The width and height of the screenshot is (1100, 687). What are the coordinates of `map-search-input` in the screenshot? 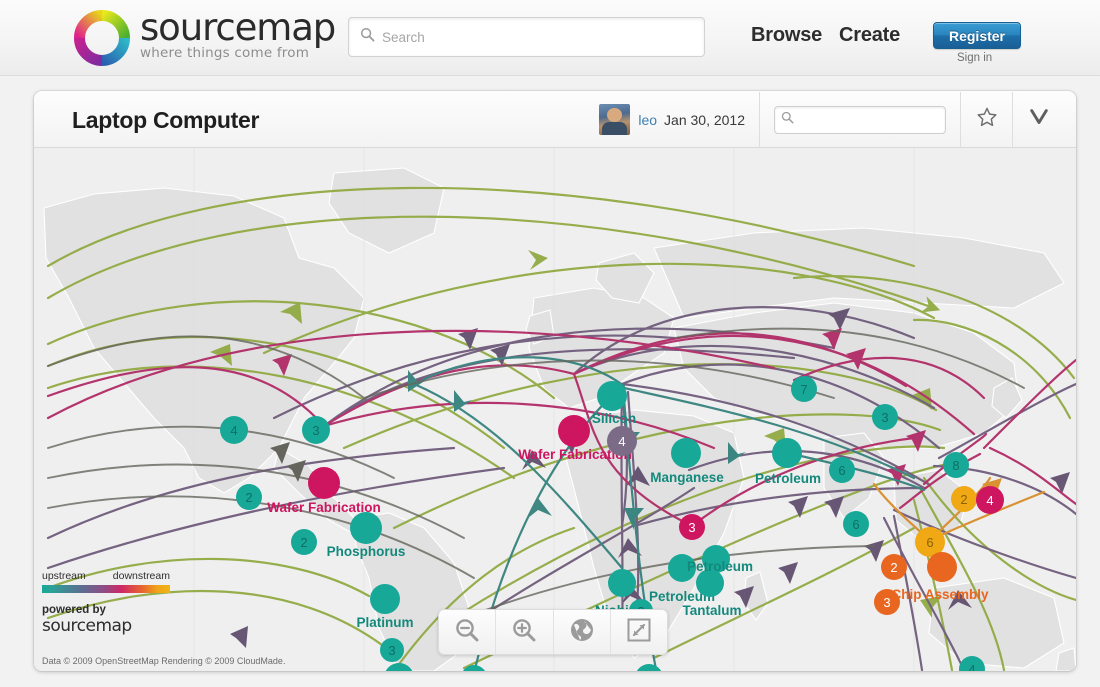 It's located at (865, 119).